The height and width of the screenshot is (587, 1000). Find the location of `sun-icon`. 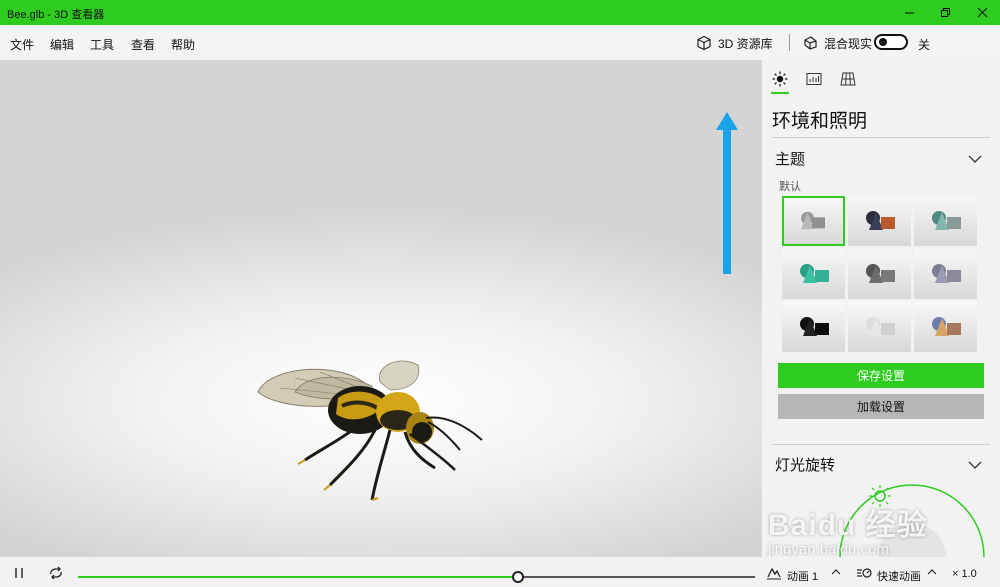

sun-icon is located at coordinates (780, 79).